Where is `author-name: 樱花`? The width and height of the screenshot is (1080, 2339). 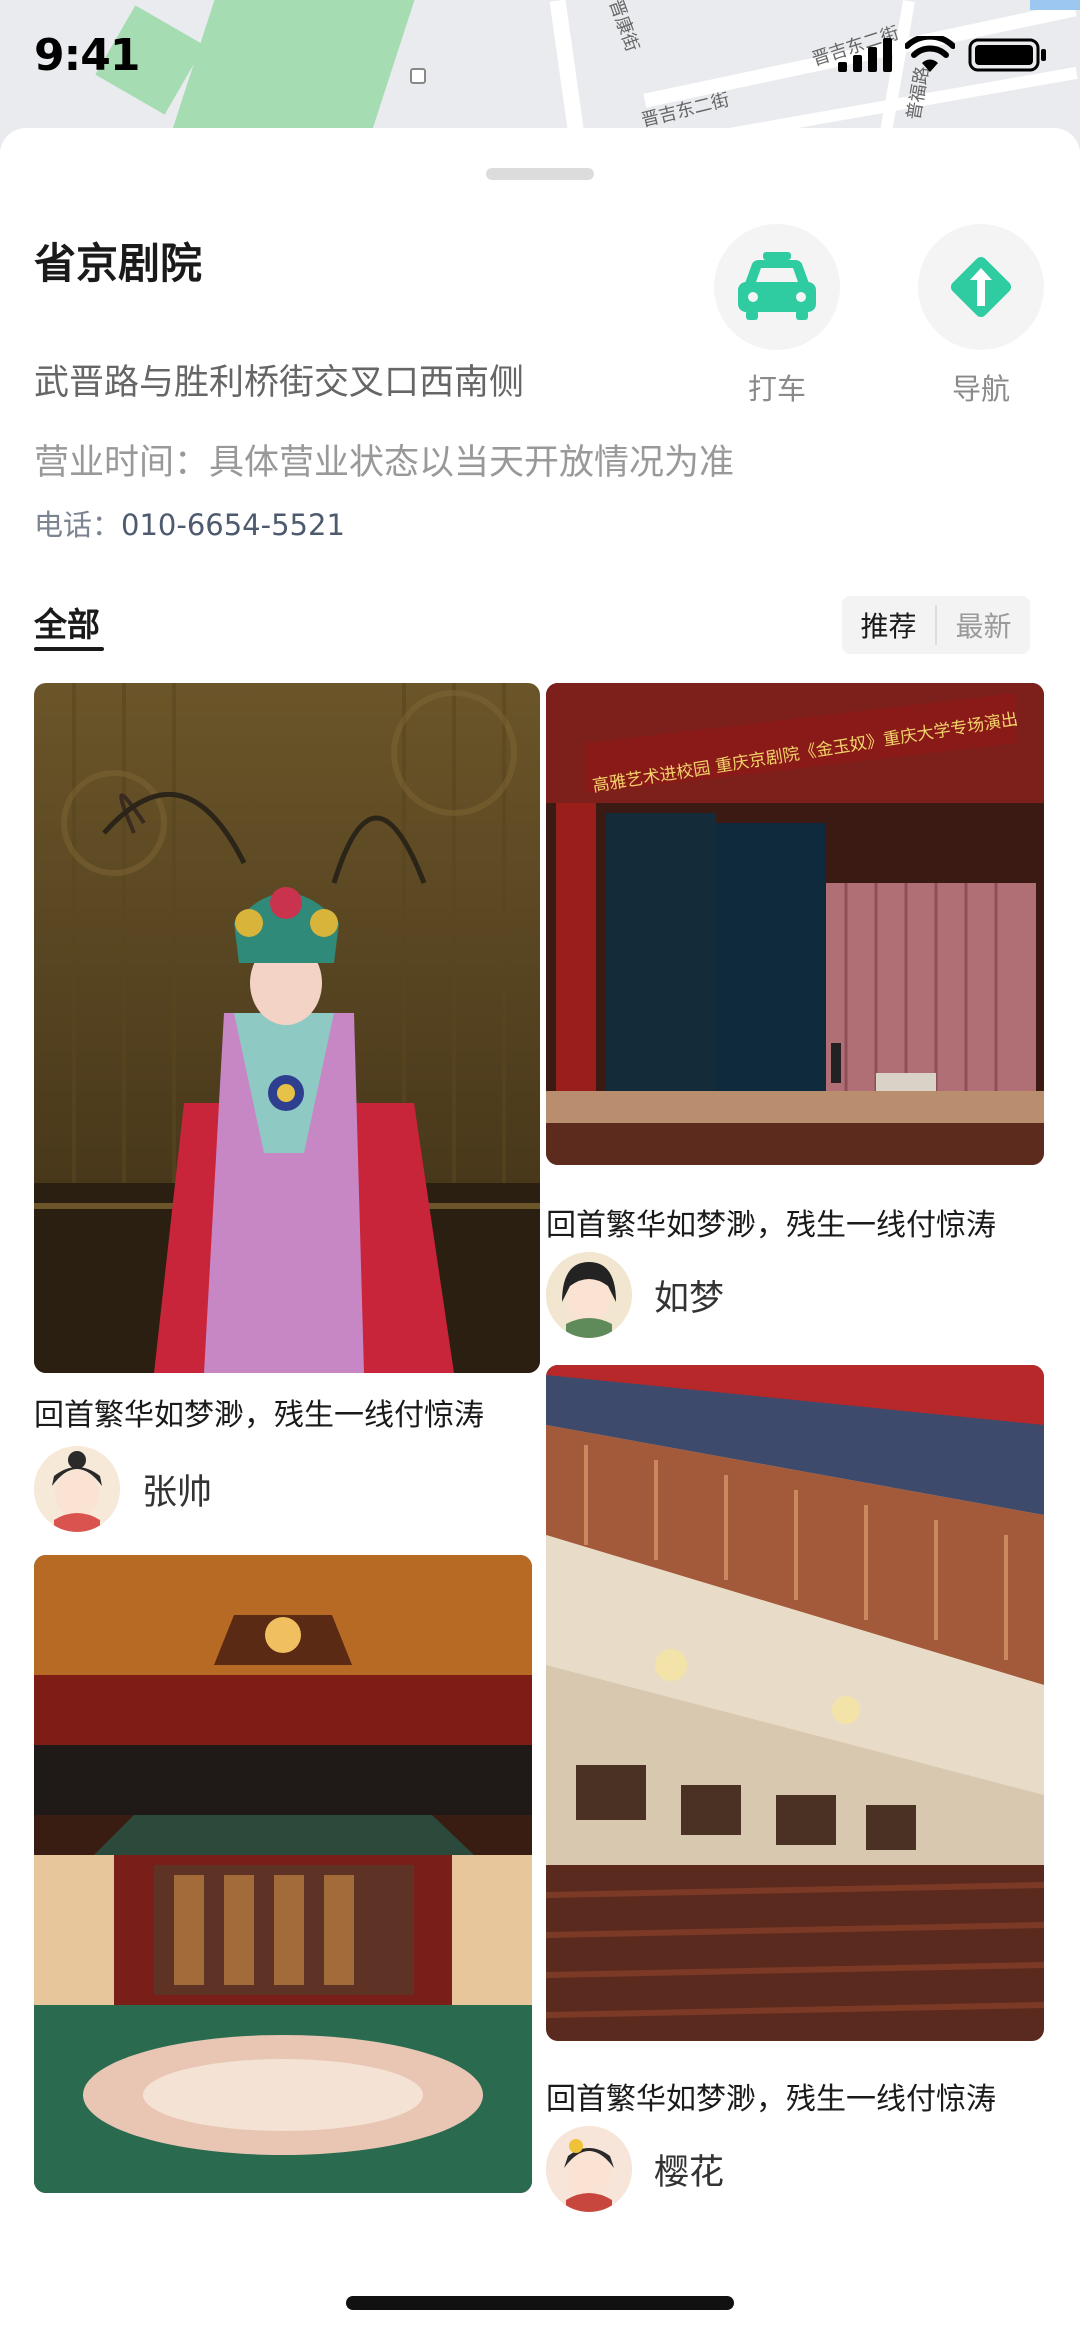 author-name: 樱花 is located at coordinates (689, 2169).